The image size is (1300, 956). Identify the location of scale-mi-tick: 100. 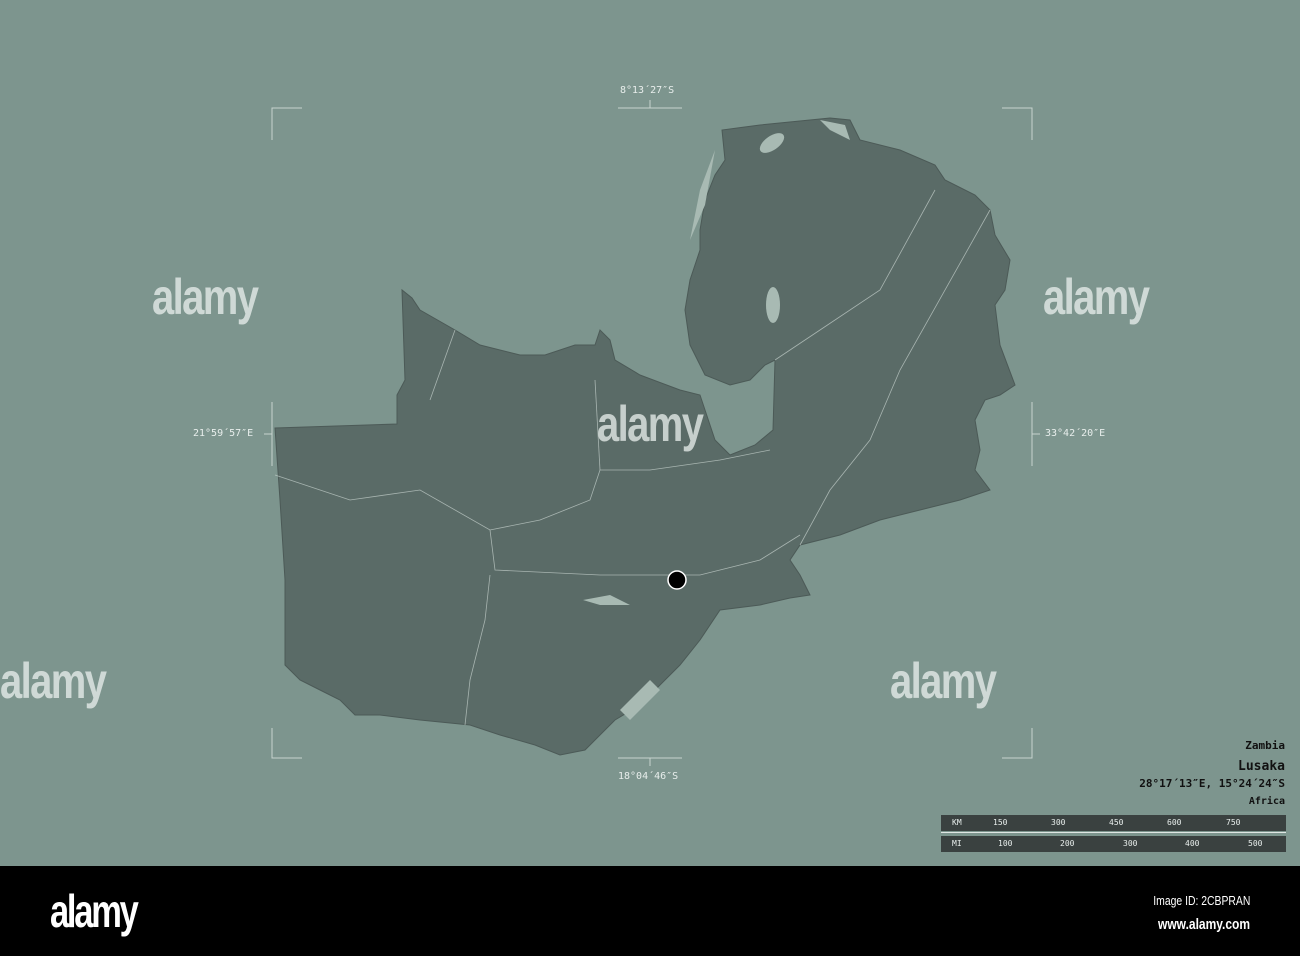
(1005, 843).